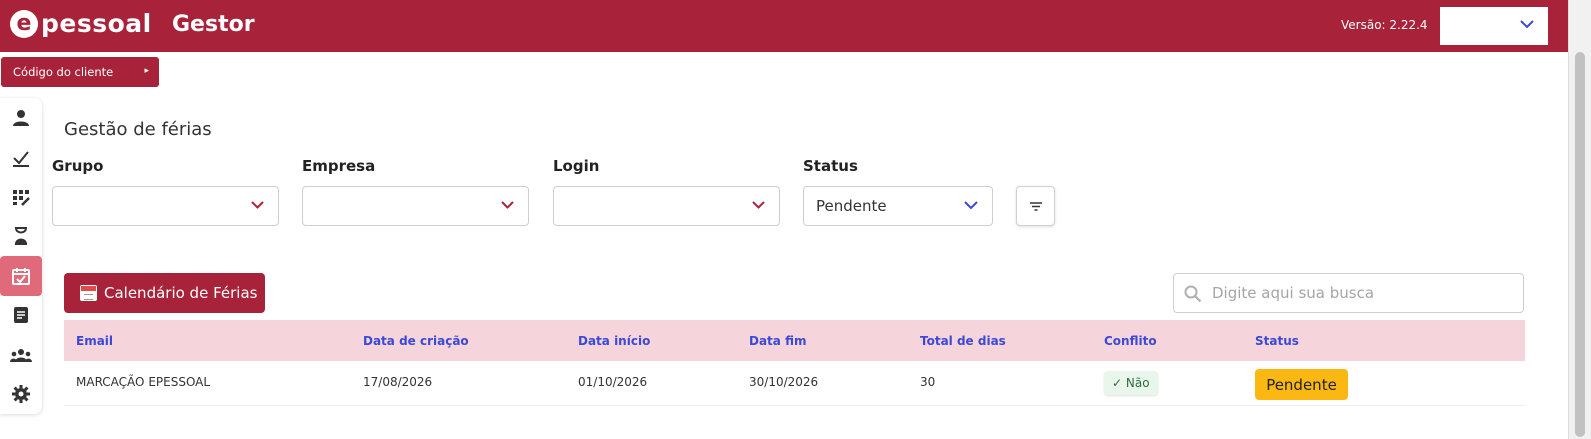 The width and height of the screenshot is (1591, 439). Describe the element at coordinates (576, 166) in the screenshot. I see `login-label: Login` at that location.